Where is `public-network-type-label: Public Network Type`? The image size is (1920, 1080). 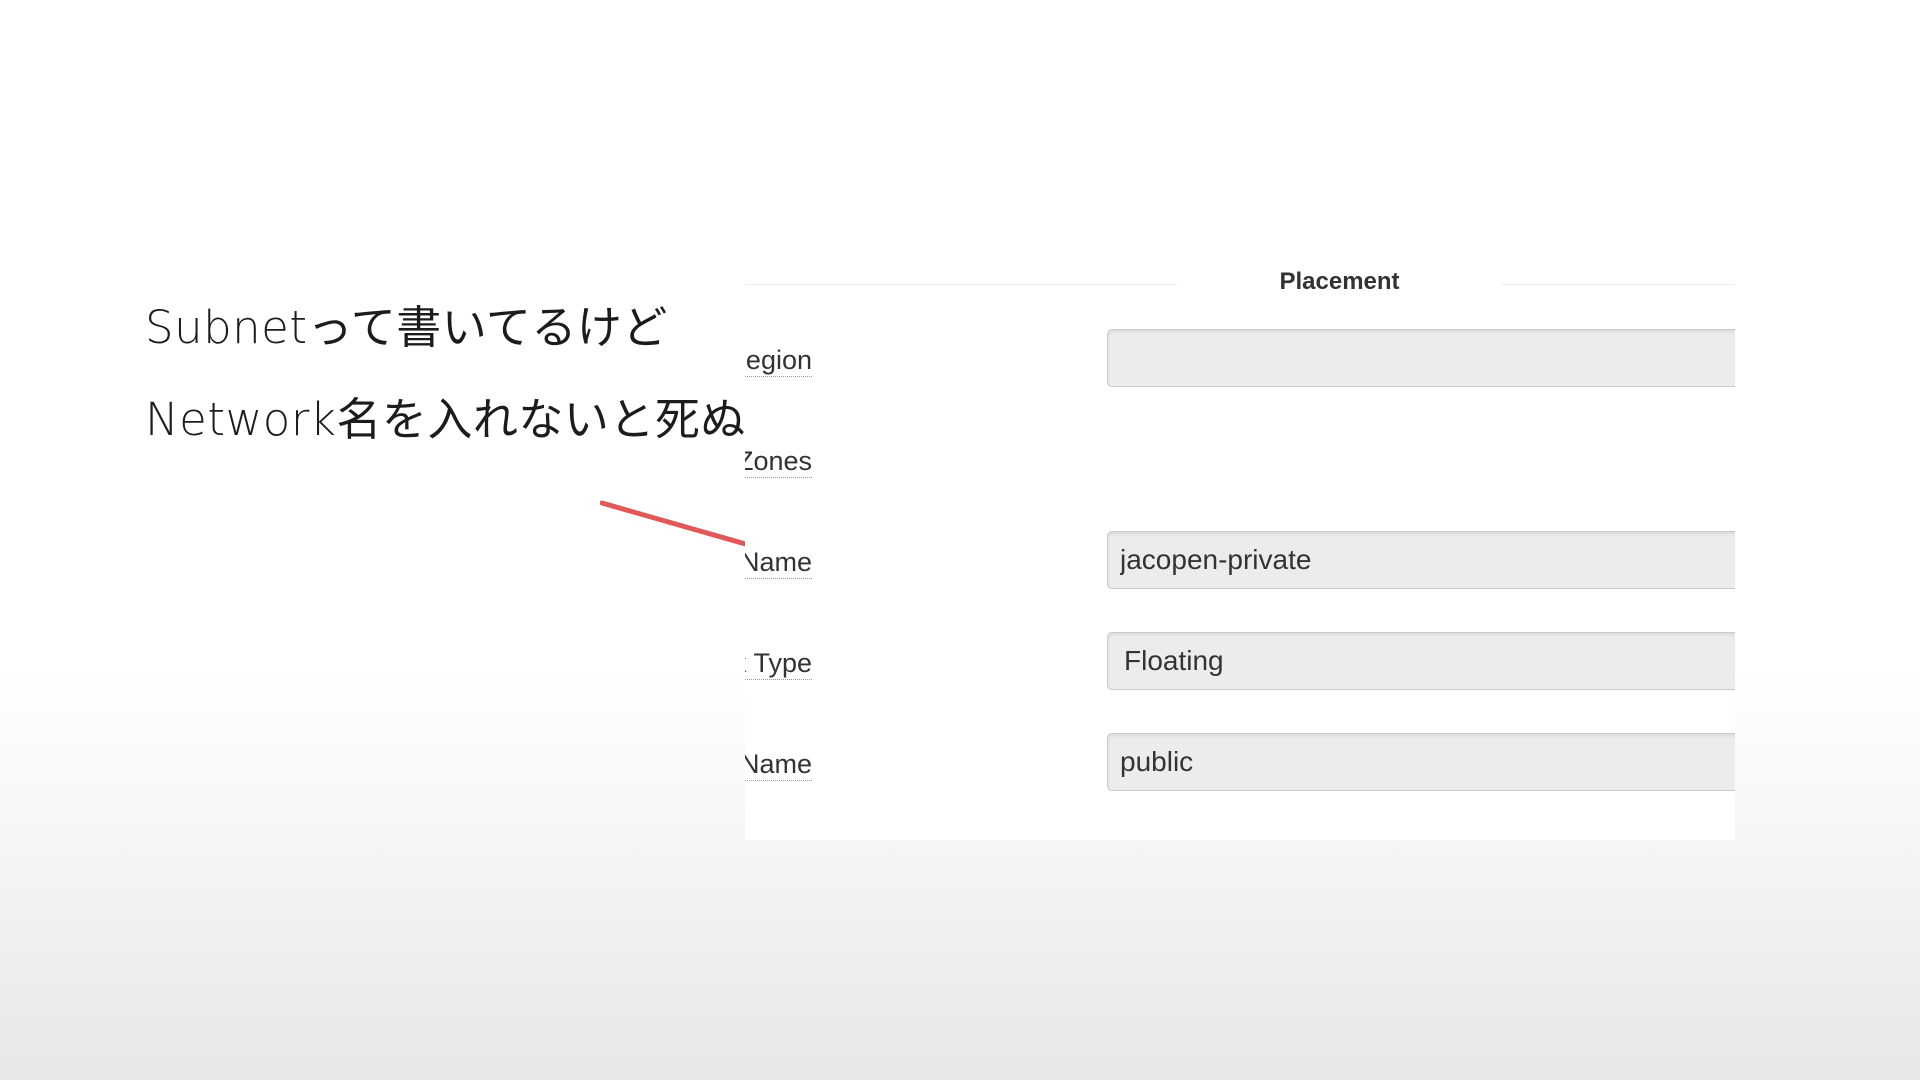 public-network-type-label: Public Network Type is located at coordinates (778, 664).